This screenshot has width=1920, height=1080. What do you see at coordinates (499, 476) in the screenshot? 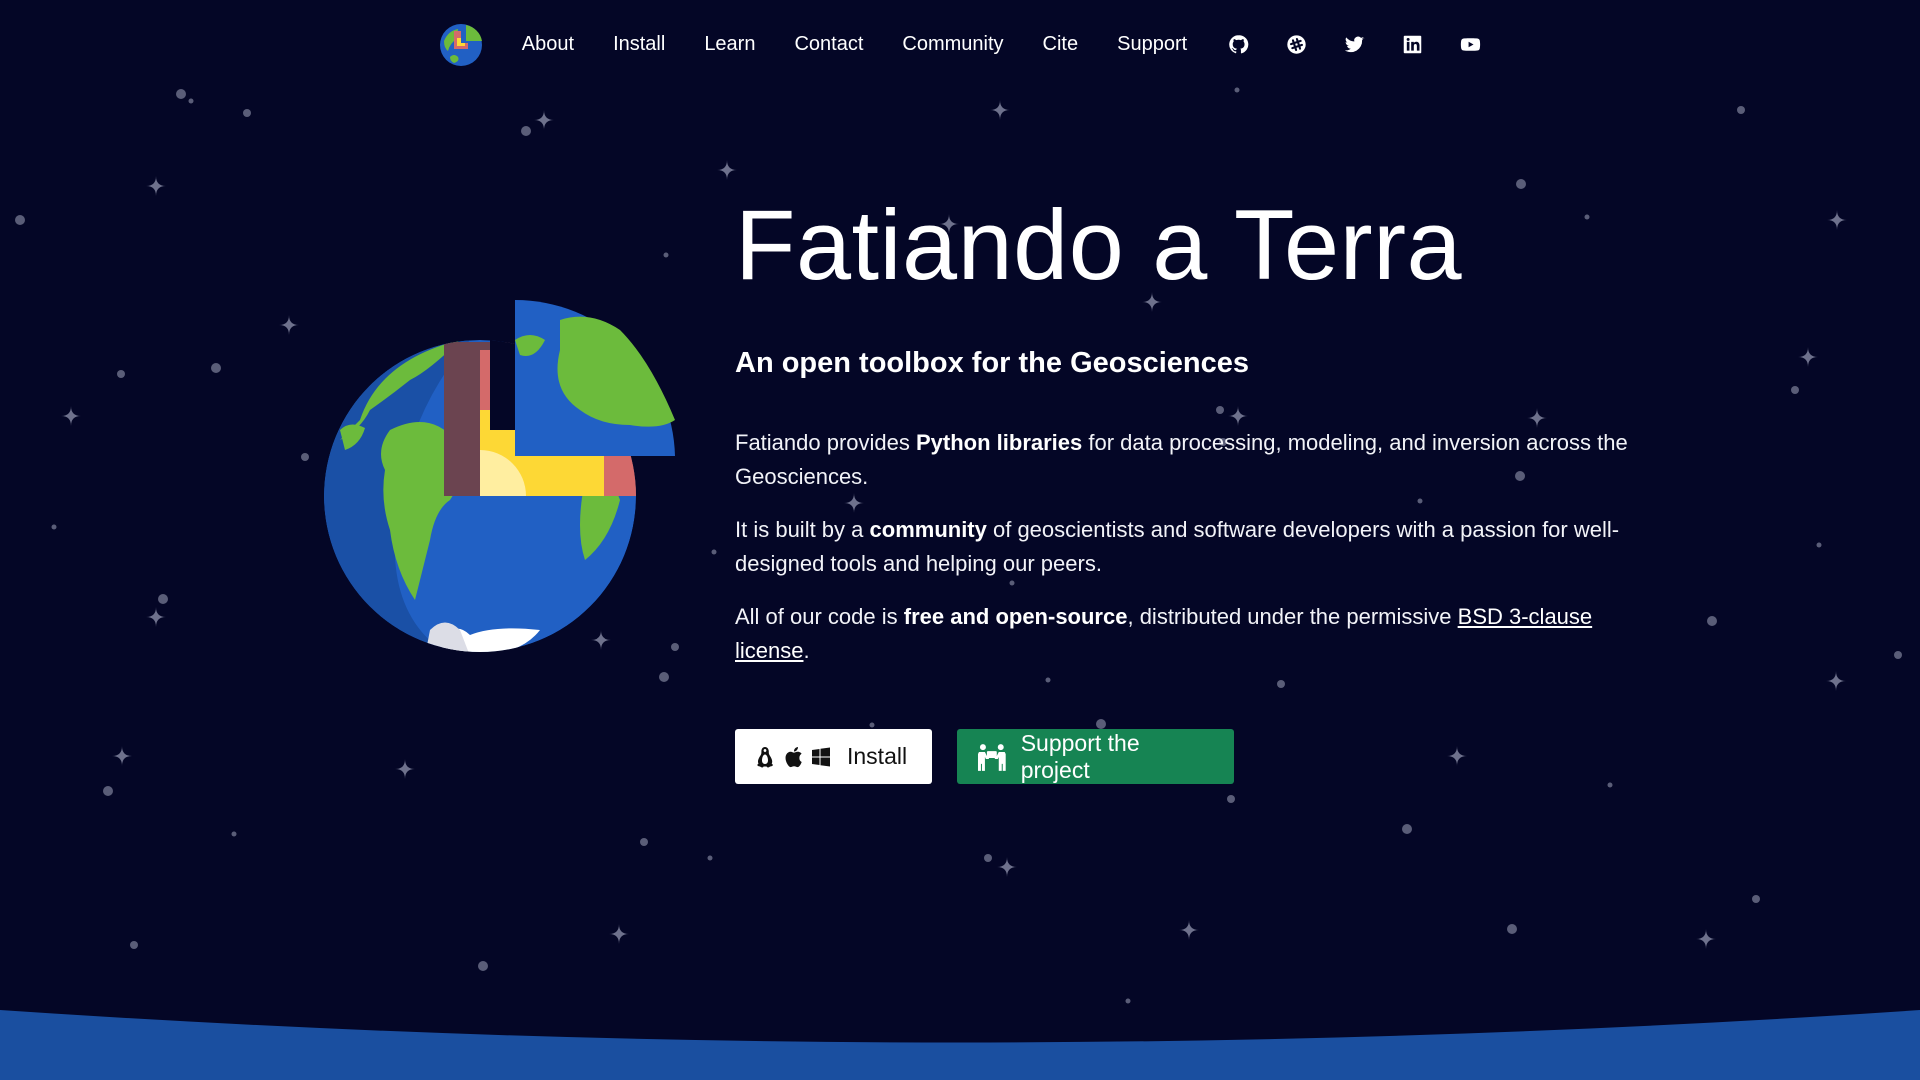
I see `earth-globe-illustration` at bounding box center [499, 476].